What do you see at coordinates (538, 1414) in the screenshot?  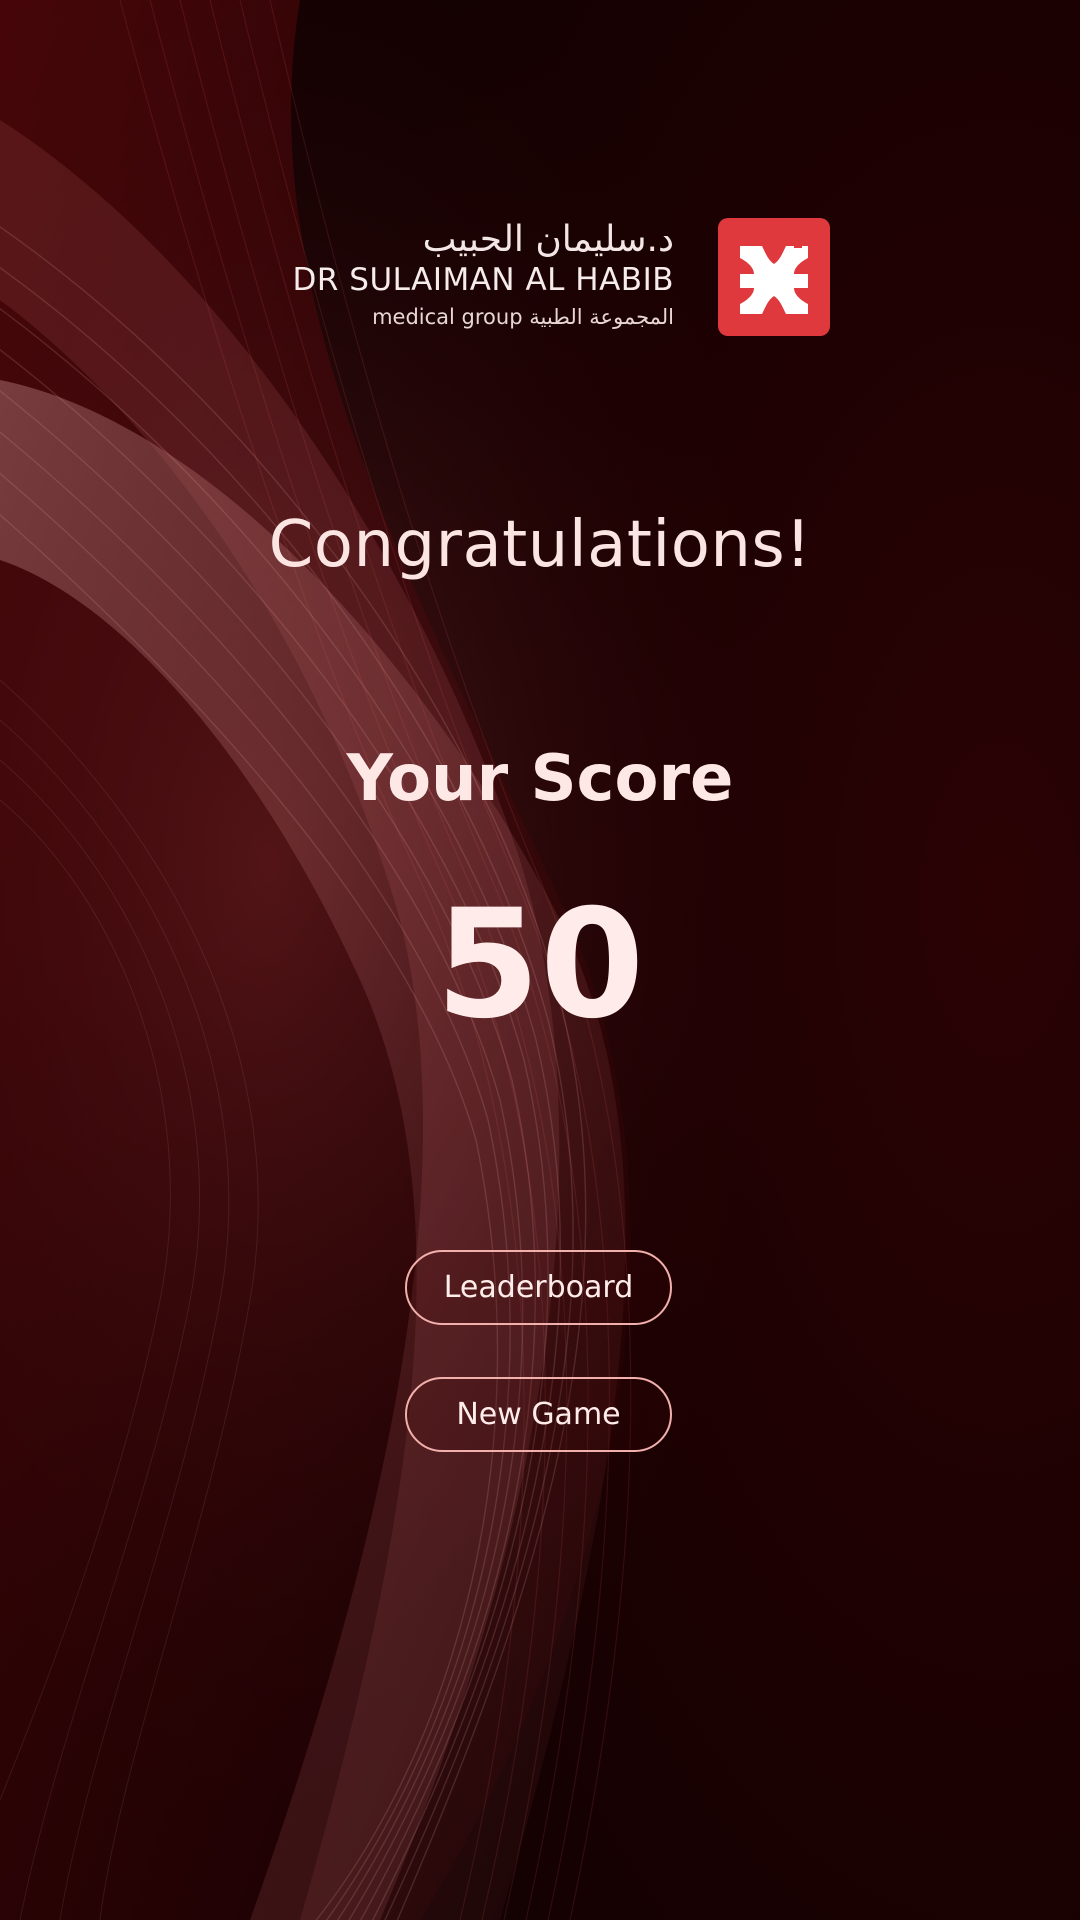 I see `new-game-button: New Game` at bounding box center [538, 1414].